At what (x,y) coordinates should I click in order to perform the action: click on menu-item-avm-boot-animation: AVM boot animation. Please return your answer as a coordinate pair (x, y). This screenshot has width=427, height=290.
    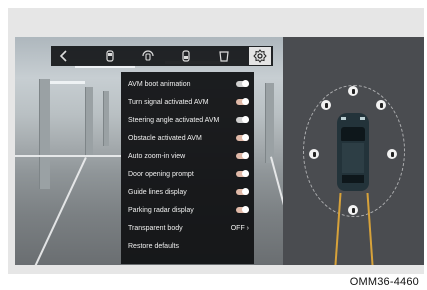
    Looking at the image, I should click on (188, 84).